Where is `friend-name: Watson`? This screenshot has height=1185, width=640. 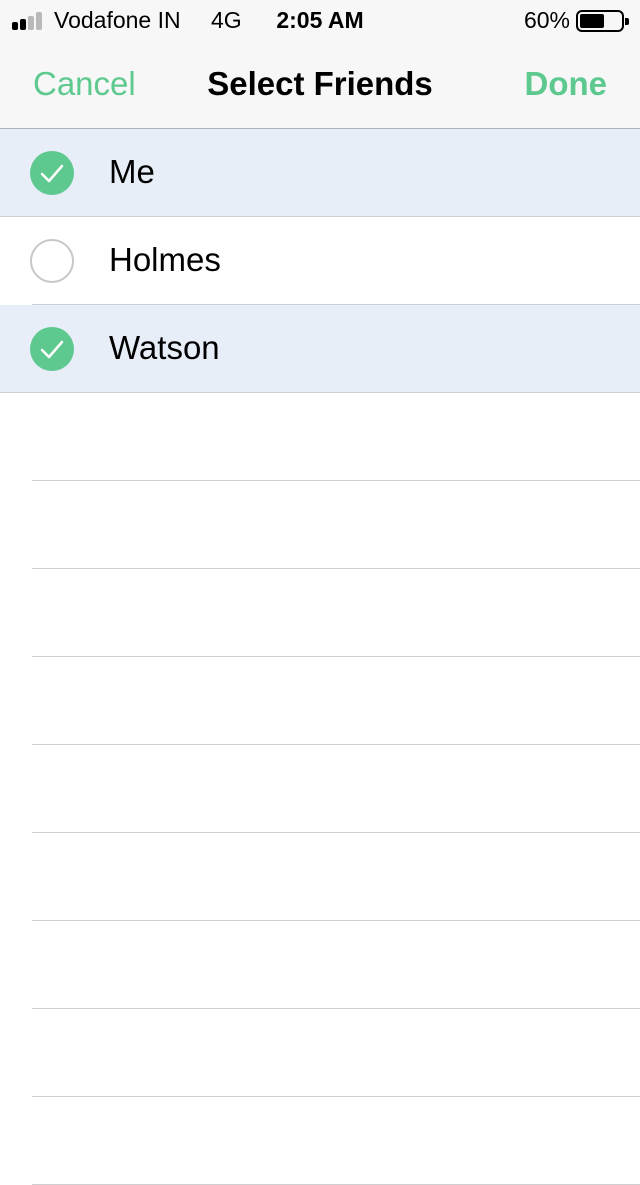
friend-name: Watson is located at coordinates (164, 347).